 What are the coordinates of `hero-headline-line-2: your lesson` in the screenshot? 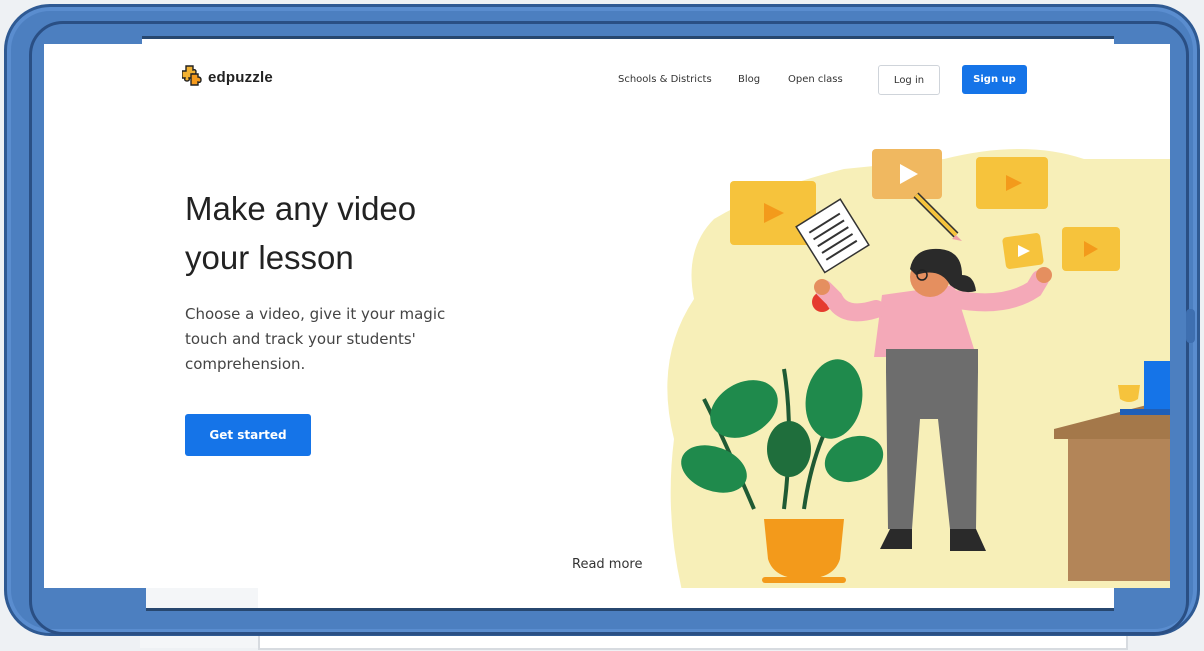 It's located at (269, 257).